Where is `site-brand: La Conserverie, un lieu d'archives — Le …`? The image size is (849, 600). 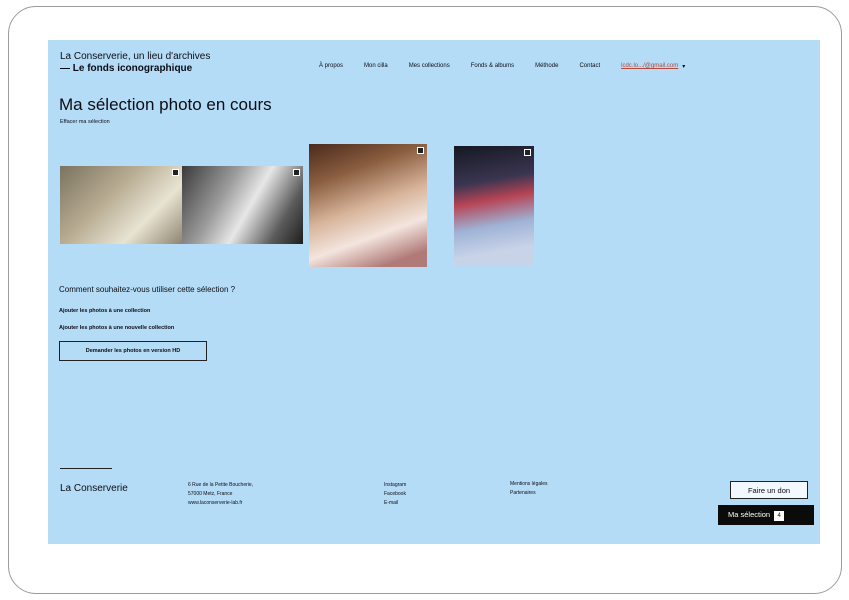
site-brand: La Conserverie, un lieu d'archives — Le … is located at coordinates (135, 63).